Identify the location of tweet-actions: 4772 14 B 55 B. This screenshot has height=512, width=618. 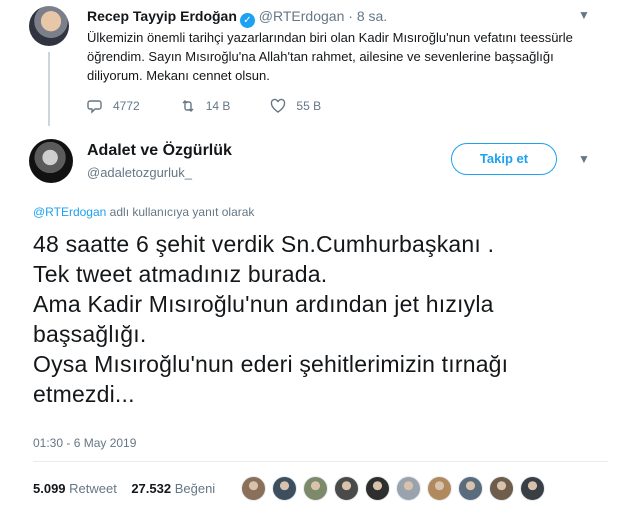
(224, 106).